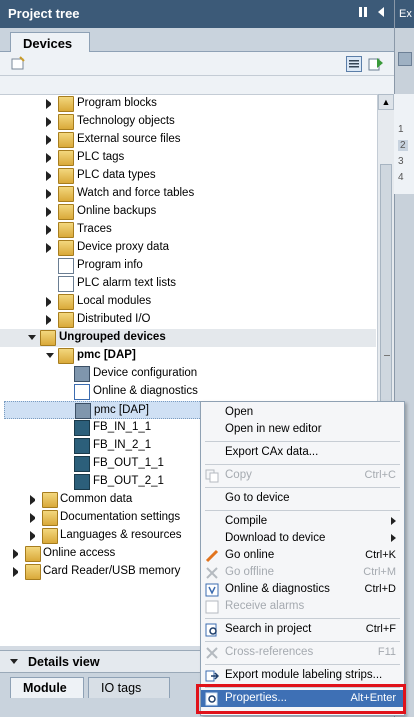  Describe the element at coordinates (128, 481) in the screenshot. I see `tree-item-label: FB_OUT_2_1` at that location.